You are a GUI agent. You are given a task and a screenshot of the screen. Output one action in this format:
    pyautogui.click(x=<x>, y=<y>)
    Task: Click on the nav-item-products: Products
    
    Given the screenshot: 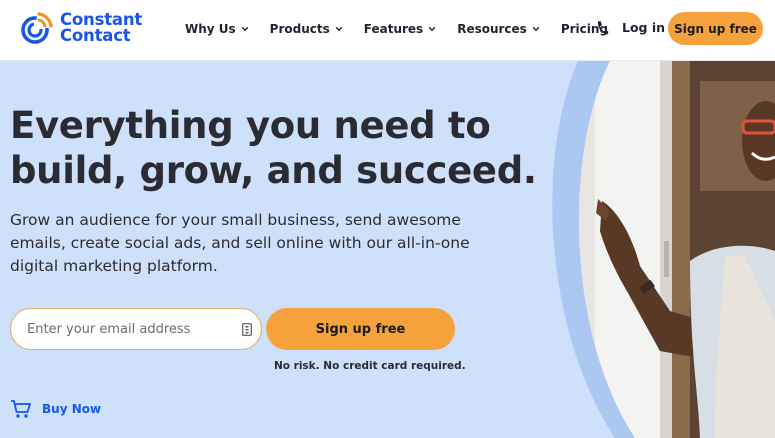 What is the action you would take?
    pyautogui.click(x=306, y=29)
    